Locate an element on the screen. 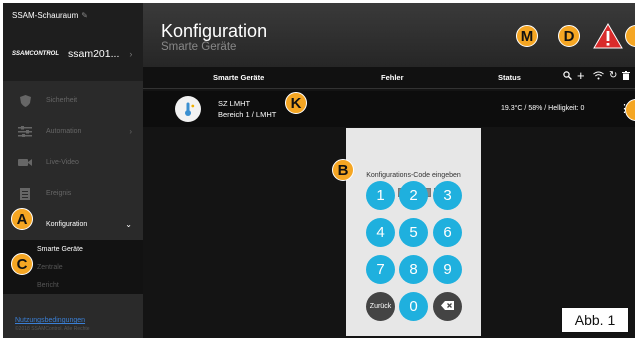 This screenshot has width=638, height=341. table-header: Smarte Geräte Fehler Status + ↻ is located at coordinates (389, 78).